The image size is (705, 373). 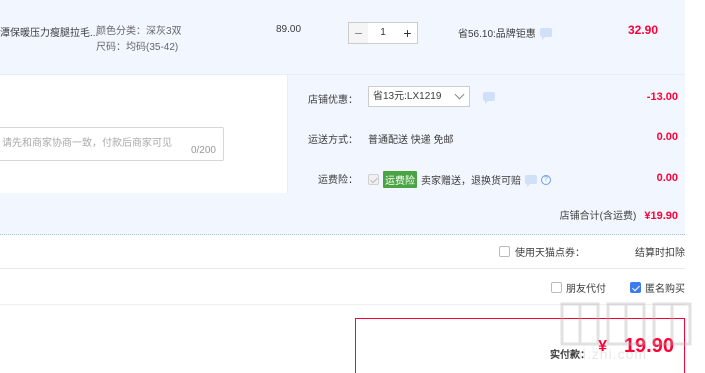 What do you see at coordinates (642, 30) in the screenshot?
I see `item-subtotal: 32.90` at bounding box center [642, 30].